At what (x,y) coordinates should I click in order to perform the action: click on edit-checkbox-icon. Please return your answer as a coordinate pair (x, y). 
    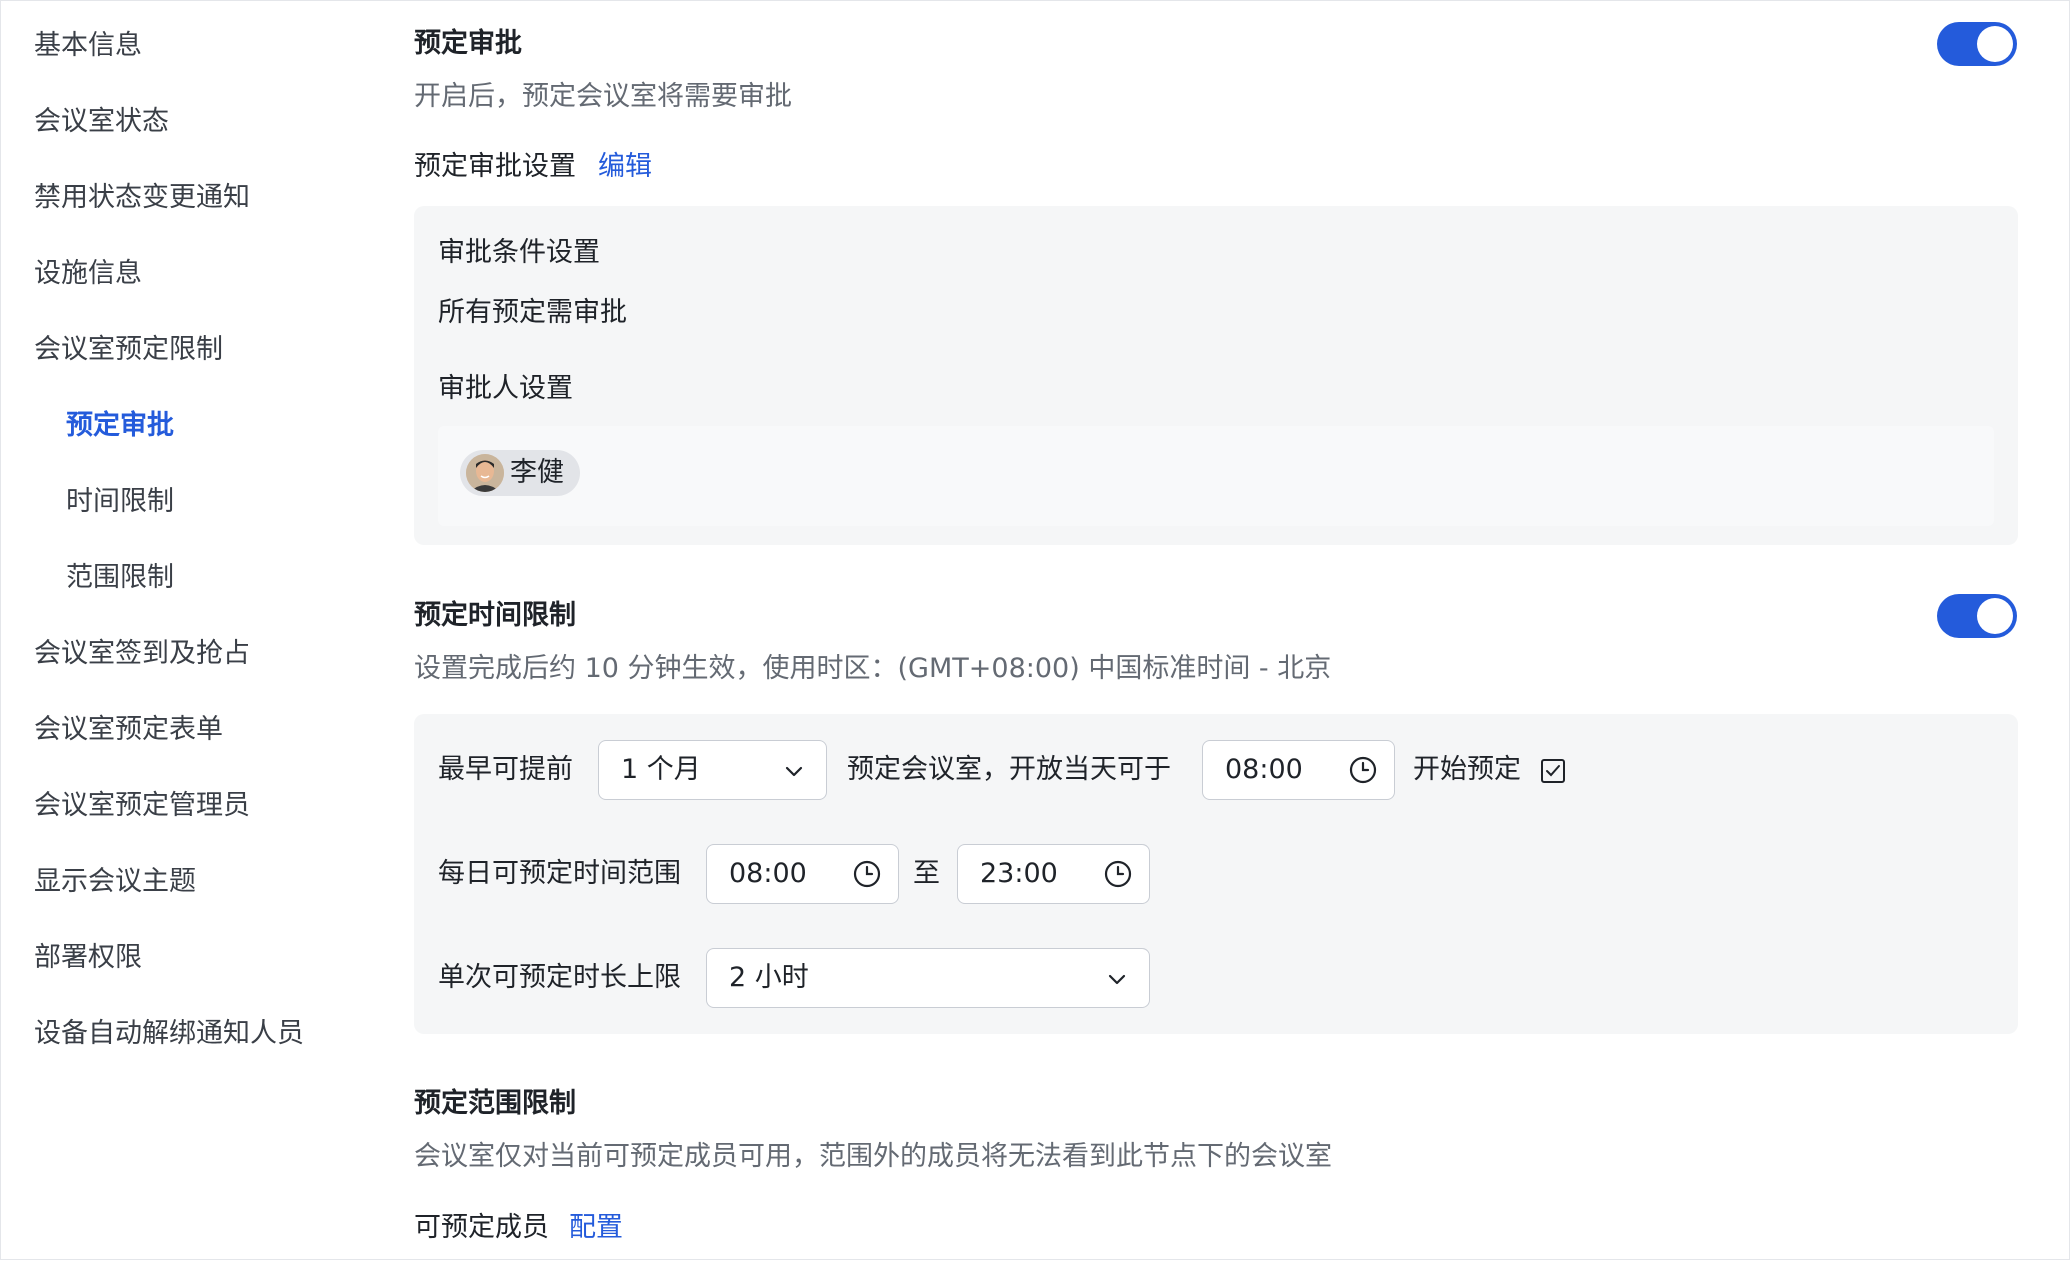
    Looking at the image, I should click on (1553, 771).